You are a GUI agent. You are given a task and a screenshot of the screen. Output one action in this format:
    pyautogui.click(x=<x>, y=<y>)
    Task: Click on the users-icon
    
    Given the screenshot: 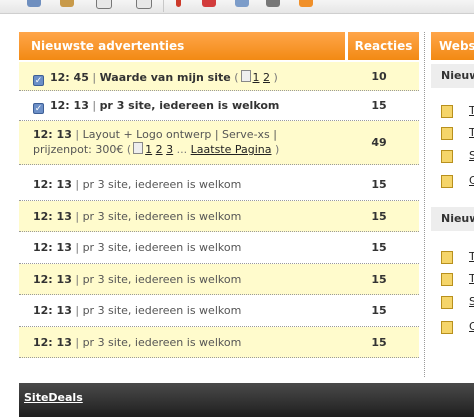 What is the action you would take?
    pyautogui.click(x=242, y=3)
    